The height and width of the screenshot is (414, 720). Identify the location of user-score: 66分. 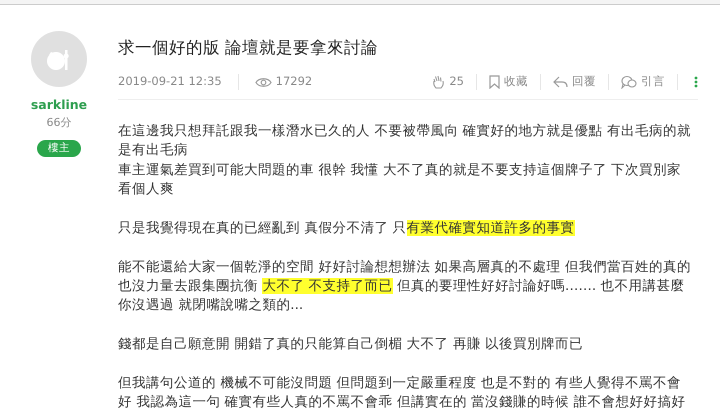
(59, 123).